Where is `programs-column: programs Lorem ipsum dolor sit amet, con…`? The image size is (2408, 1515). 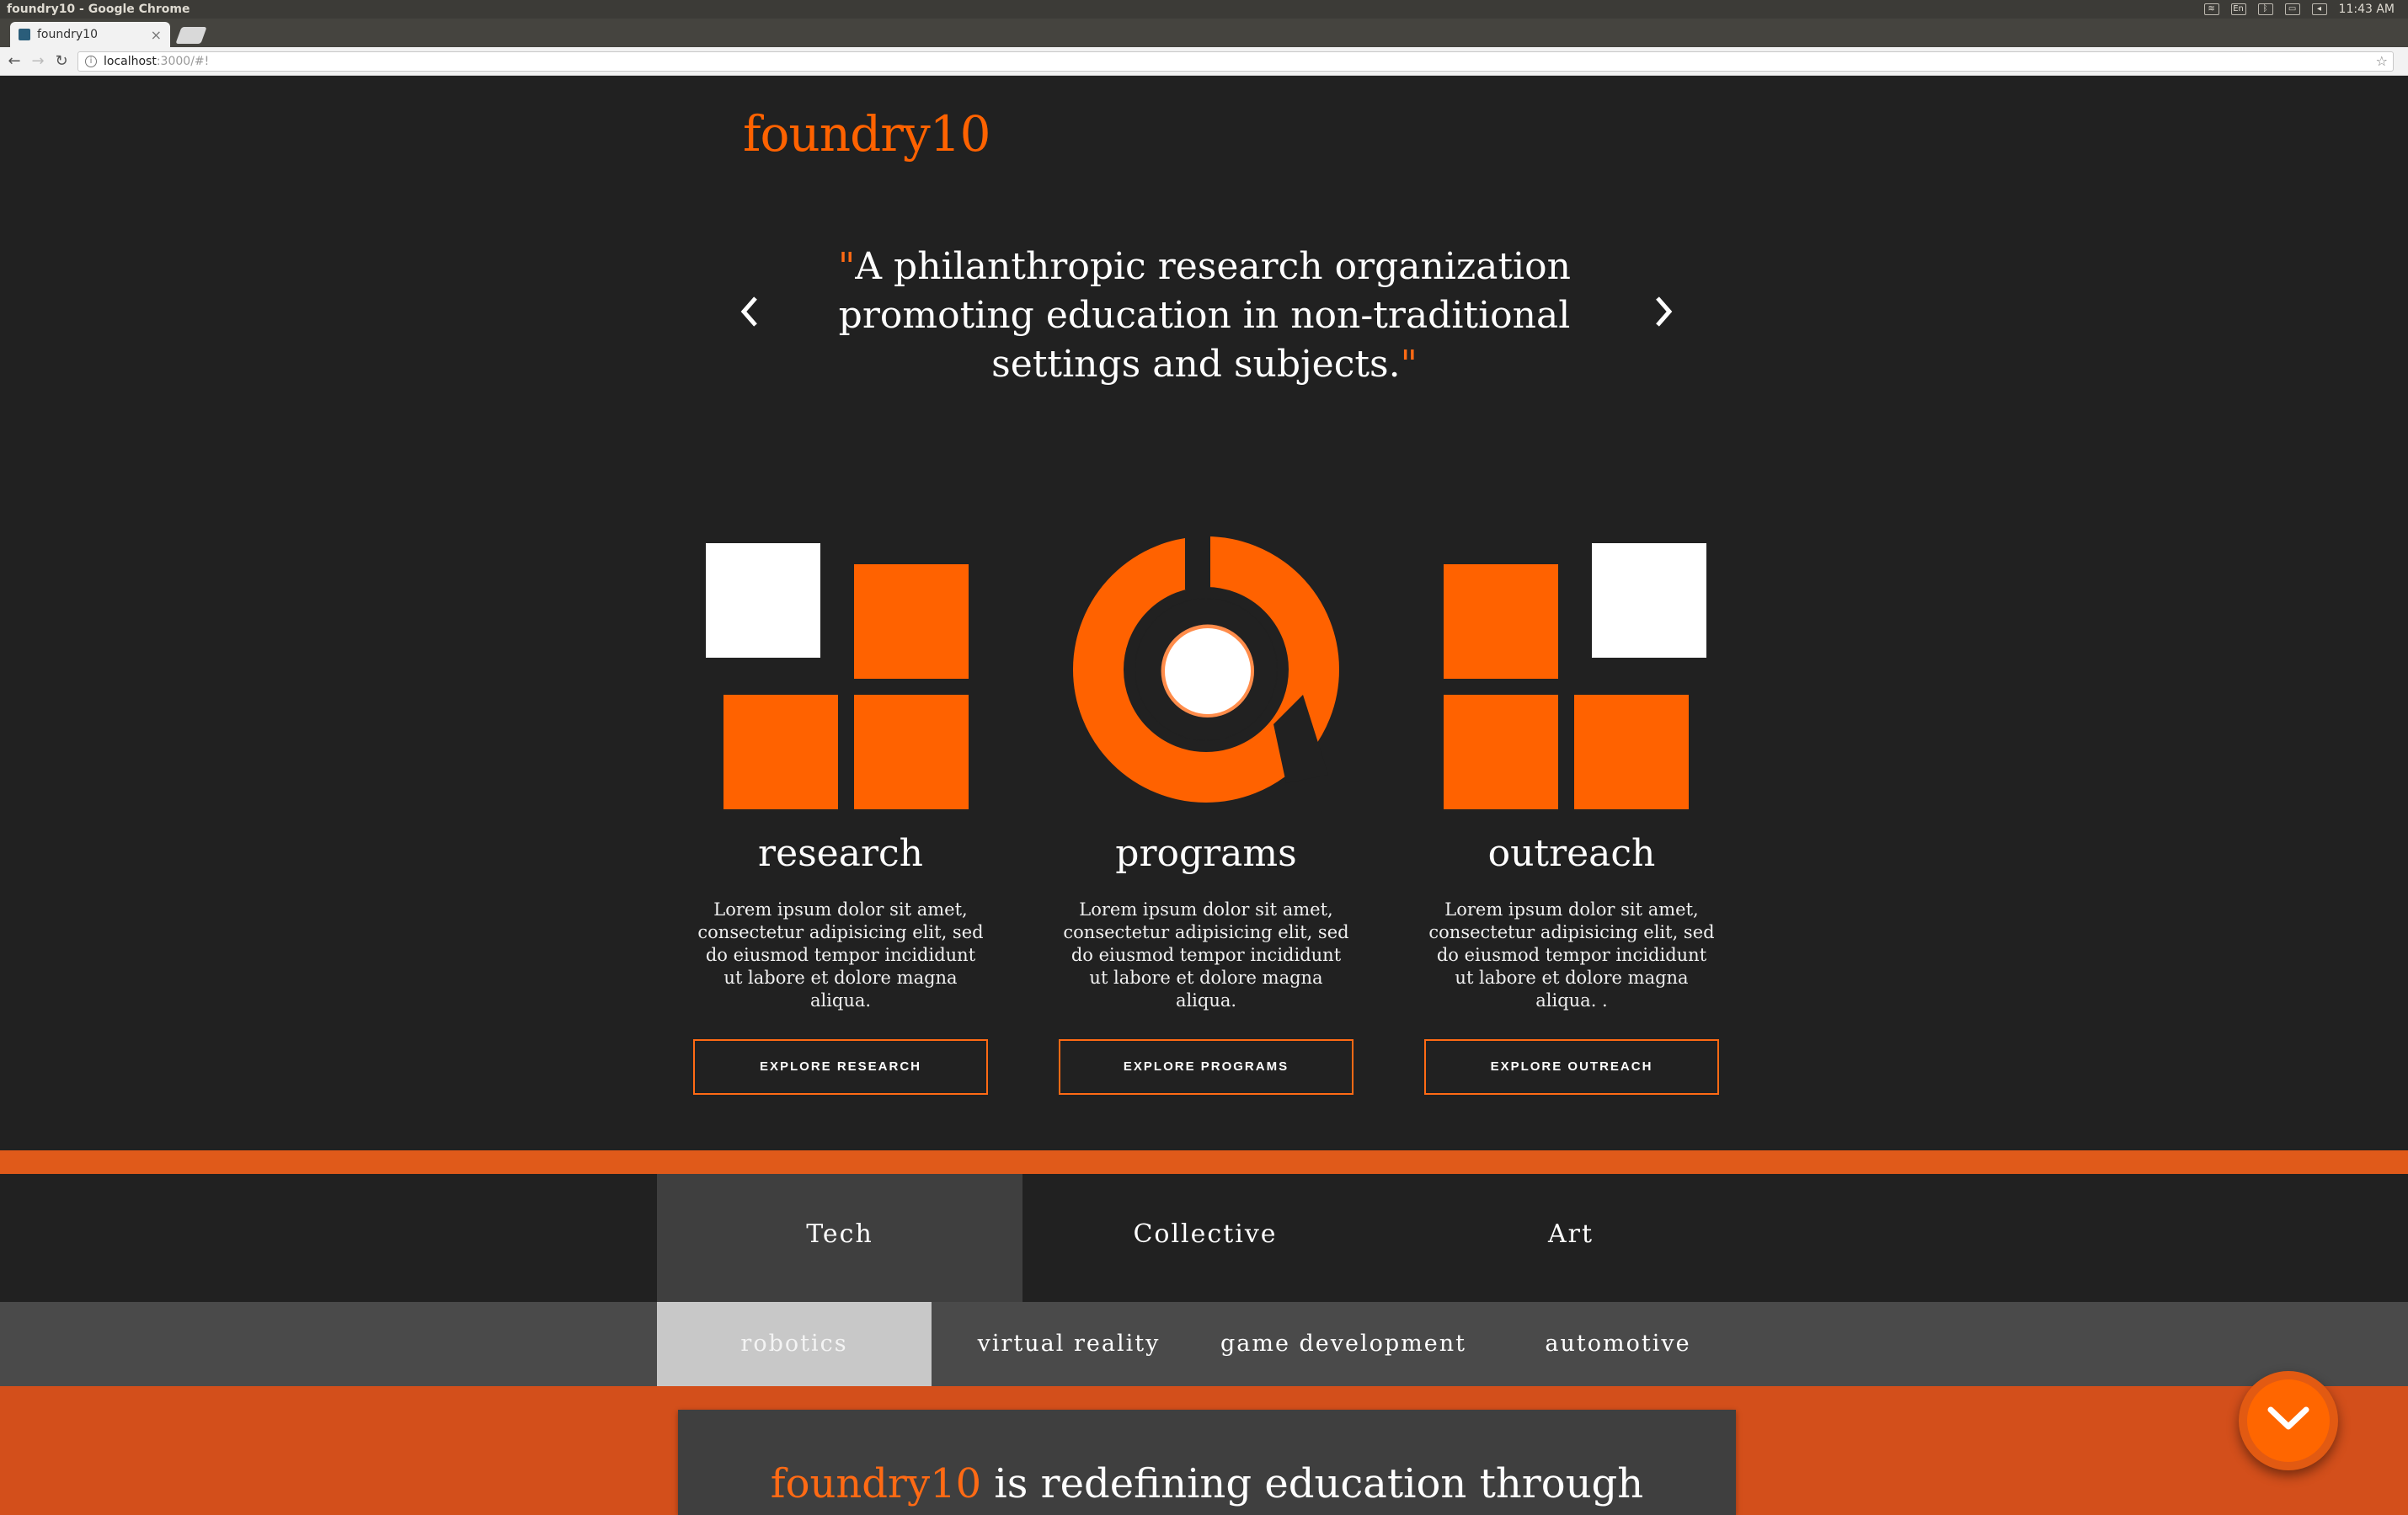
programs-column: programs Lorem ipsum dolor sit amet, con… is located at coordinates (1206, 809).